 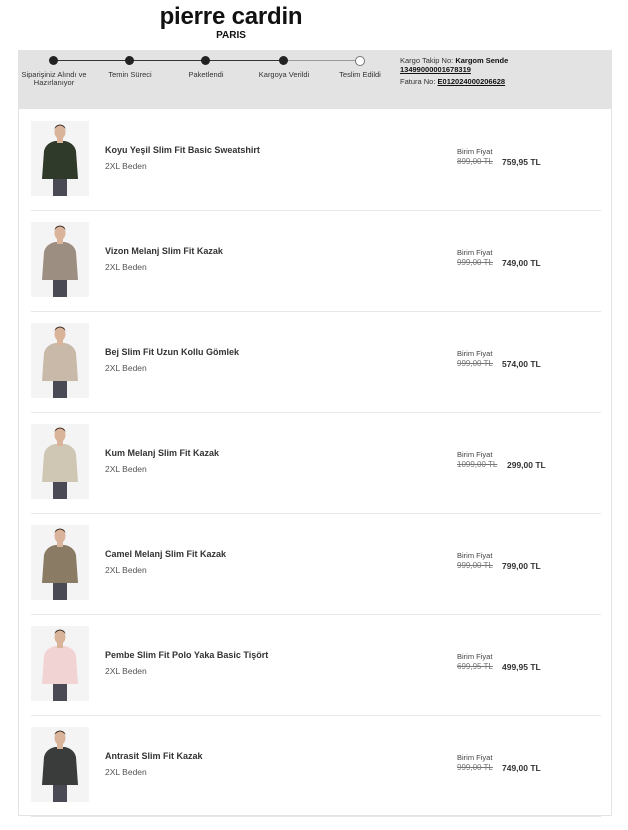 What do you see at coordinates (164, 251) in the screenshot?
I see `product-name: Vizon Melanj Slim Fit Kazak` at bounding box center [164, 251].